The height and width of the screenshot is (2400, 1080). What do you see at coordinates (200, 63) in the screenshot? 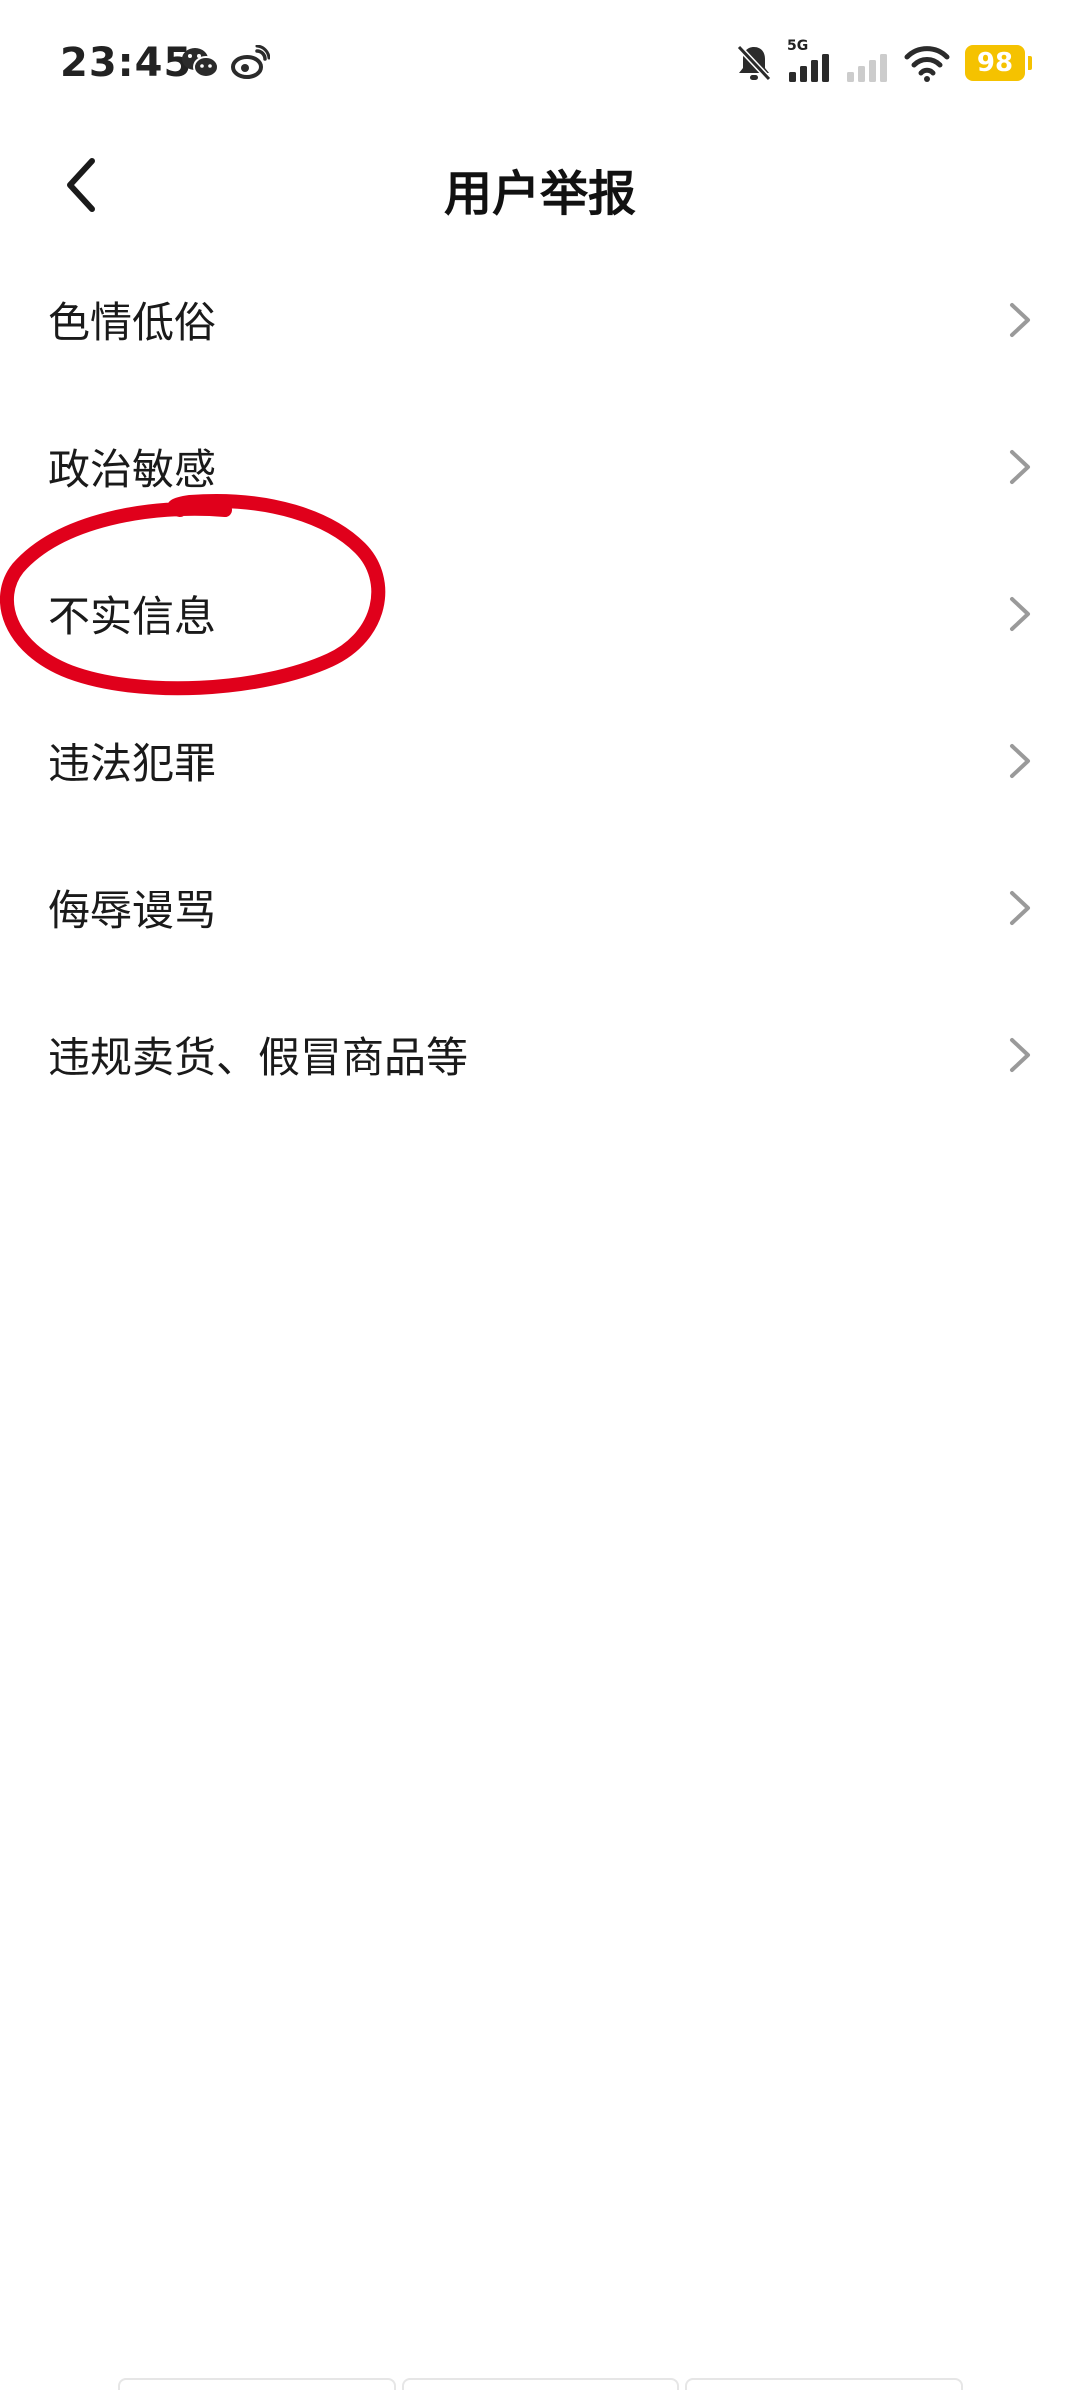
I see `wechat-icon` at bounding box center [200, 63].